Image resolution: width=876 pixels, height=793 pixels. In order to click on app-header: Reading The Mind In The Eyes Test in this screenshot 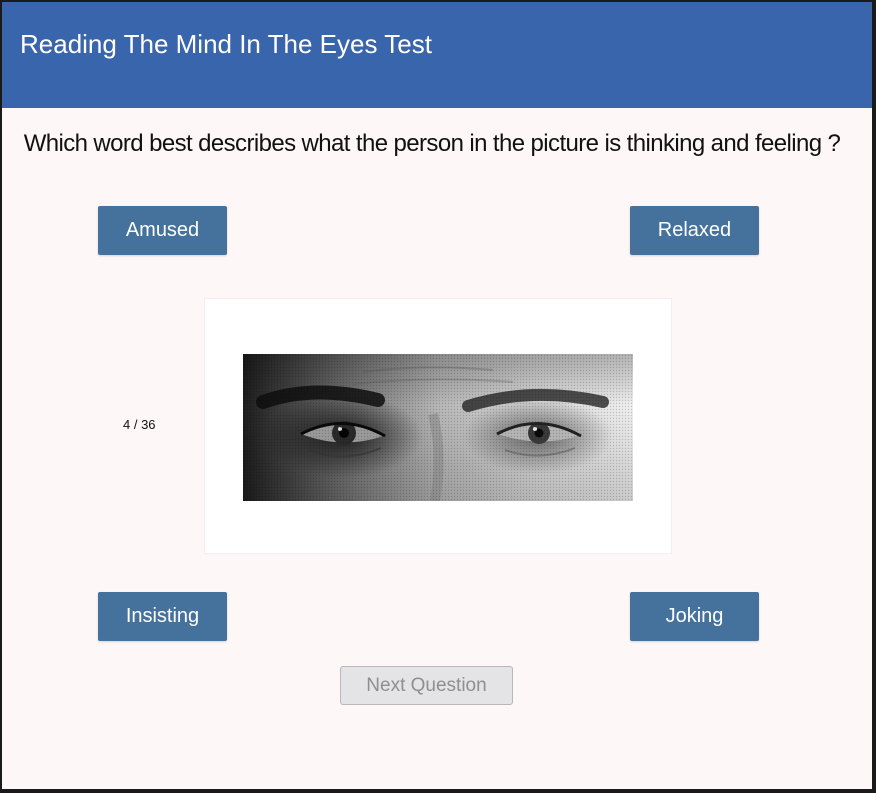, I will do `click(437, 55)`.